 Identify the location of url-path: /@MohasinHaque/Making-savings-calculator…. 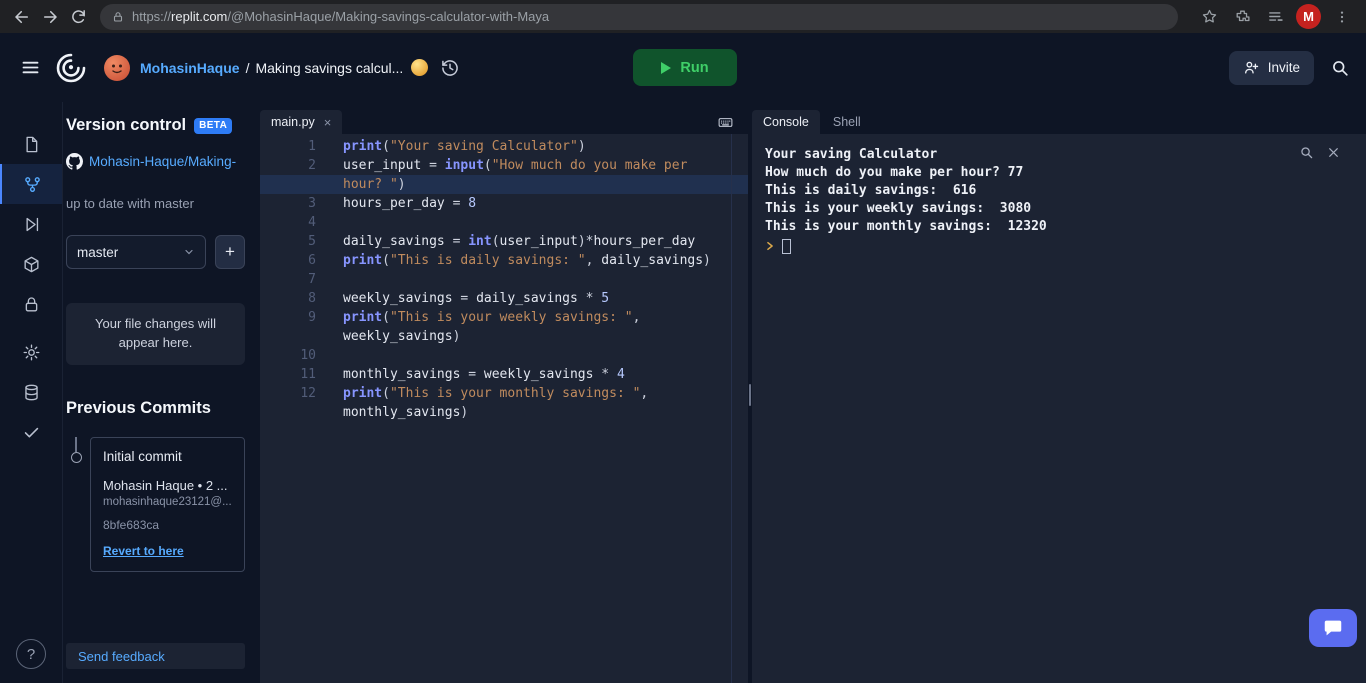
(388, 16).